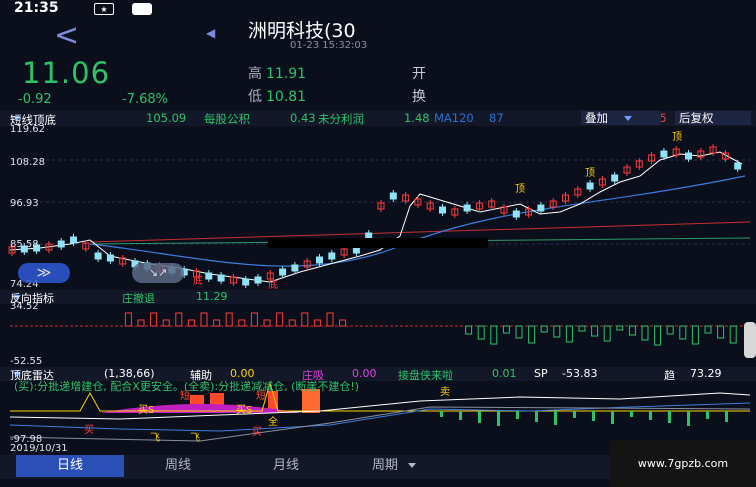 The image size is (756, 487). Describe the element at coordinates (255, 97) in the screenshot. I see `low-label: 低` at that location.